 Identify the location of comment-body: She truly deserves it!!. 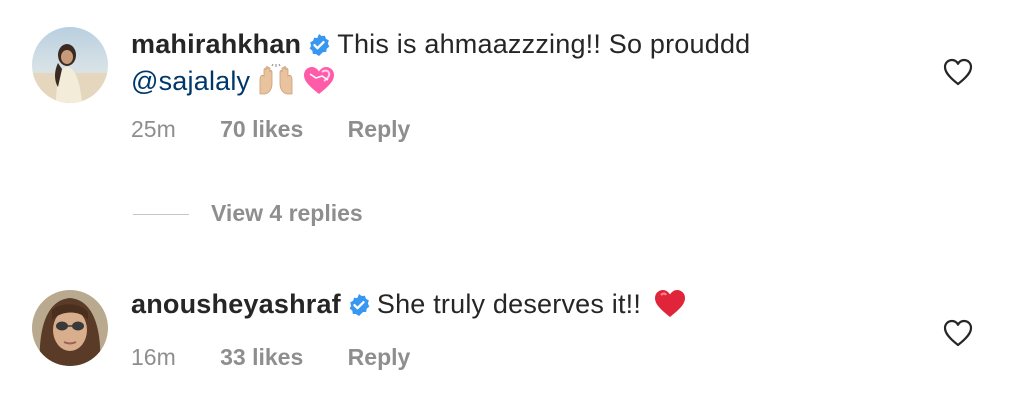
(509, 304).